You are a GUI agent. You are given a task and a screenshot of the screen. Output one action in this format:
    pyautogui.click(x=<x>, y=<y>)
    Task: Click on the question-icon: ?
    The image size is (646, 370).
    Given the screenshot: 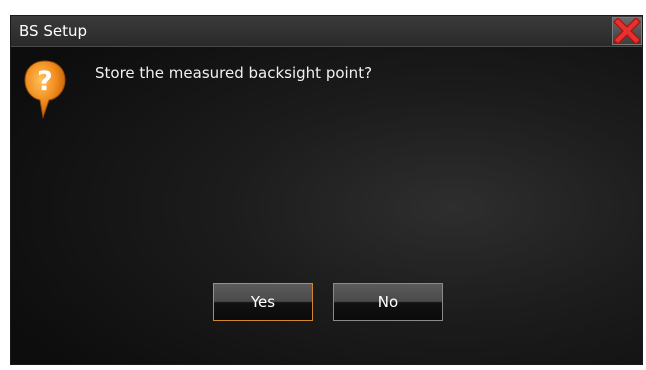 What is the action you would take?
    pyautogui.click(x=45, y=89)
    